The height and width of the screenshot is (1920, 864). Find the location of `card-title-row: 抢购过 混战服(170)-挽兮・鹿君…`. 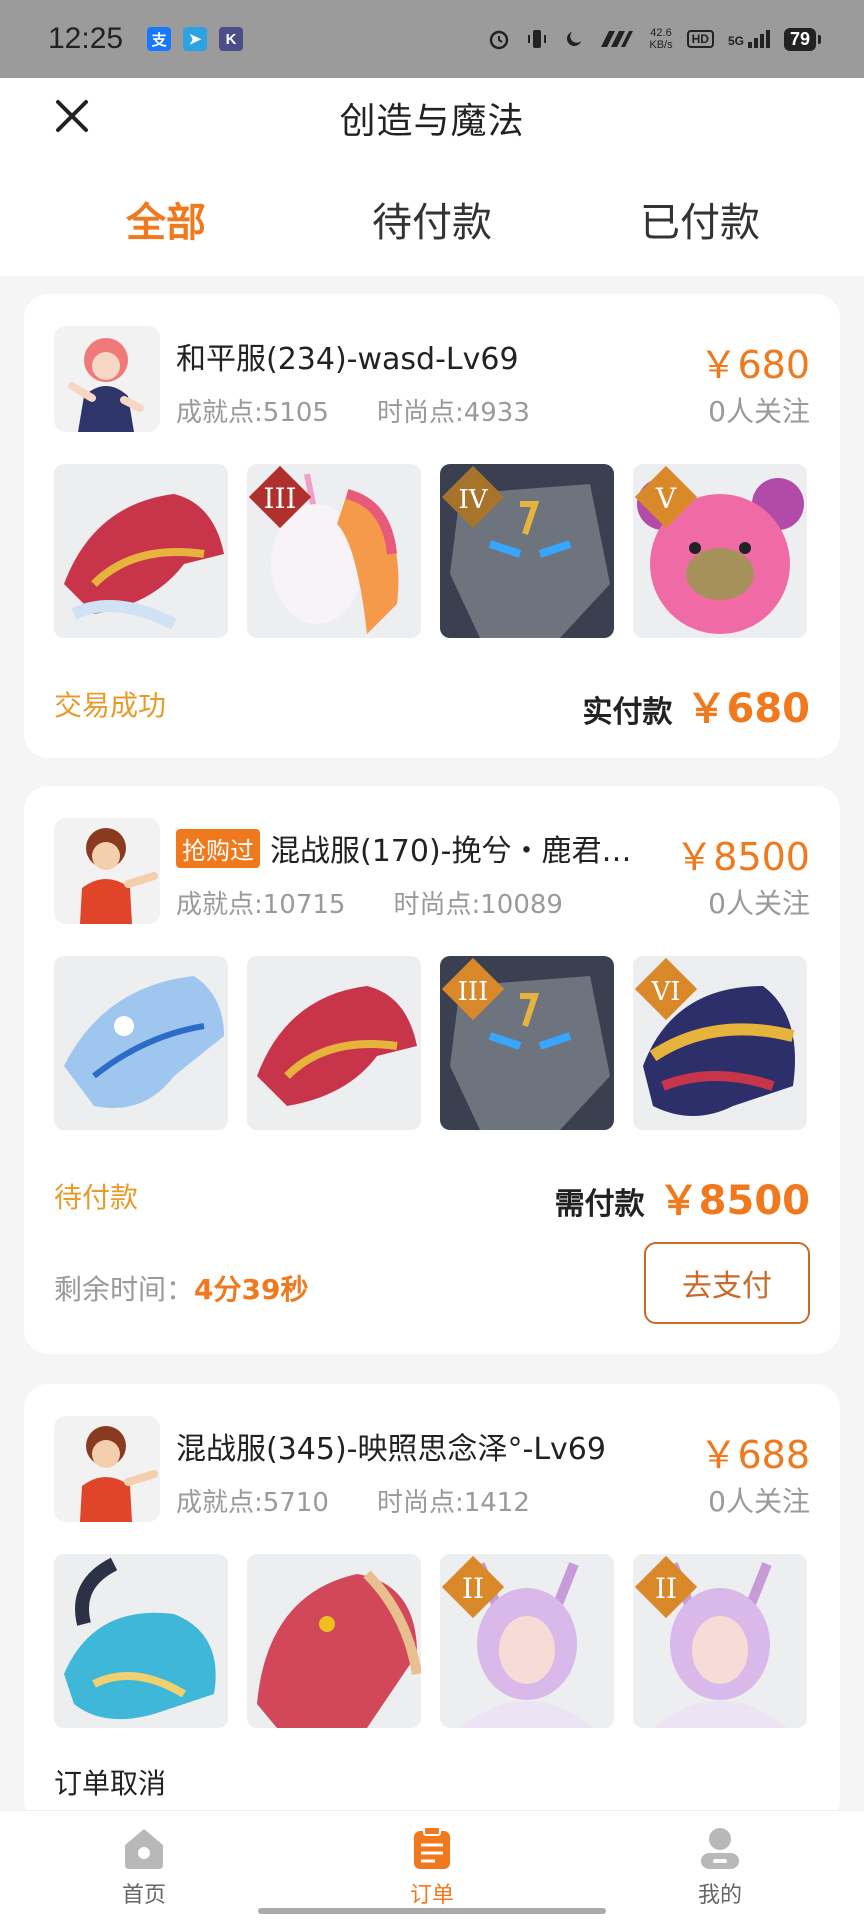

card-title-row: 抢购过 混战服(170)-挽兮・鹿君… is located at coordinates (426, 848).